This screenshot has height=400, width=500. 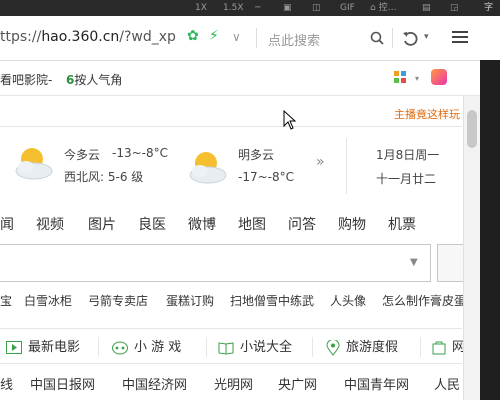 I want to click on hot-search-item: 人头像, so click(x=348, y=300).